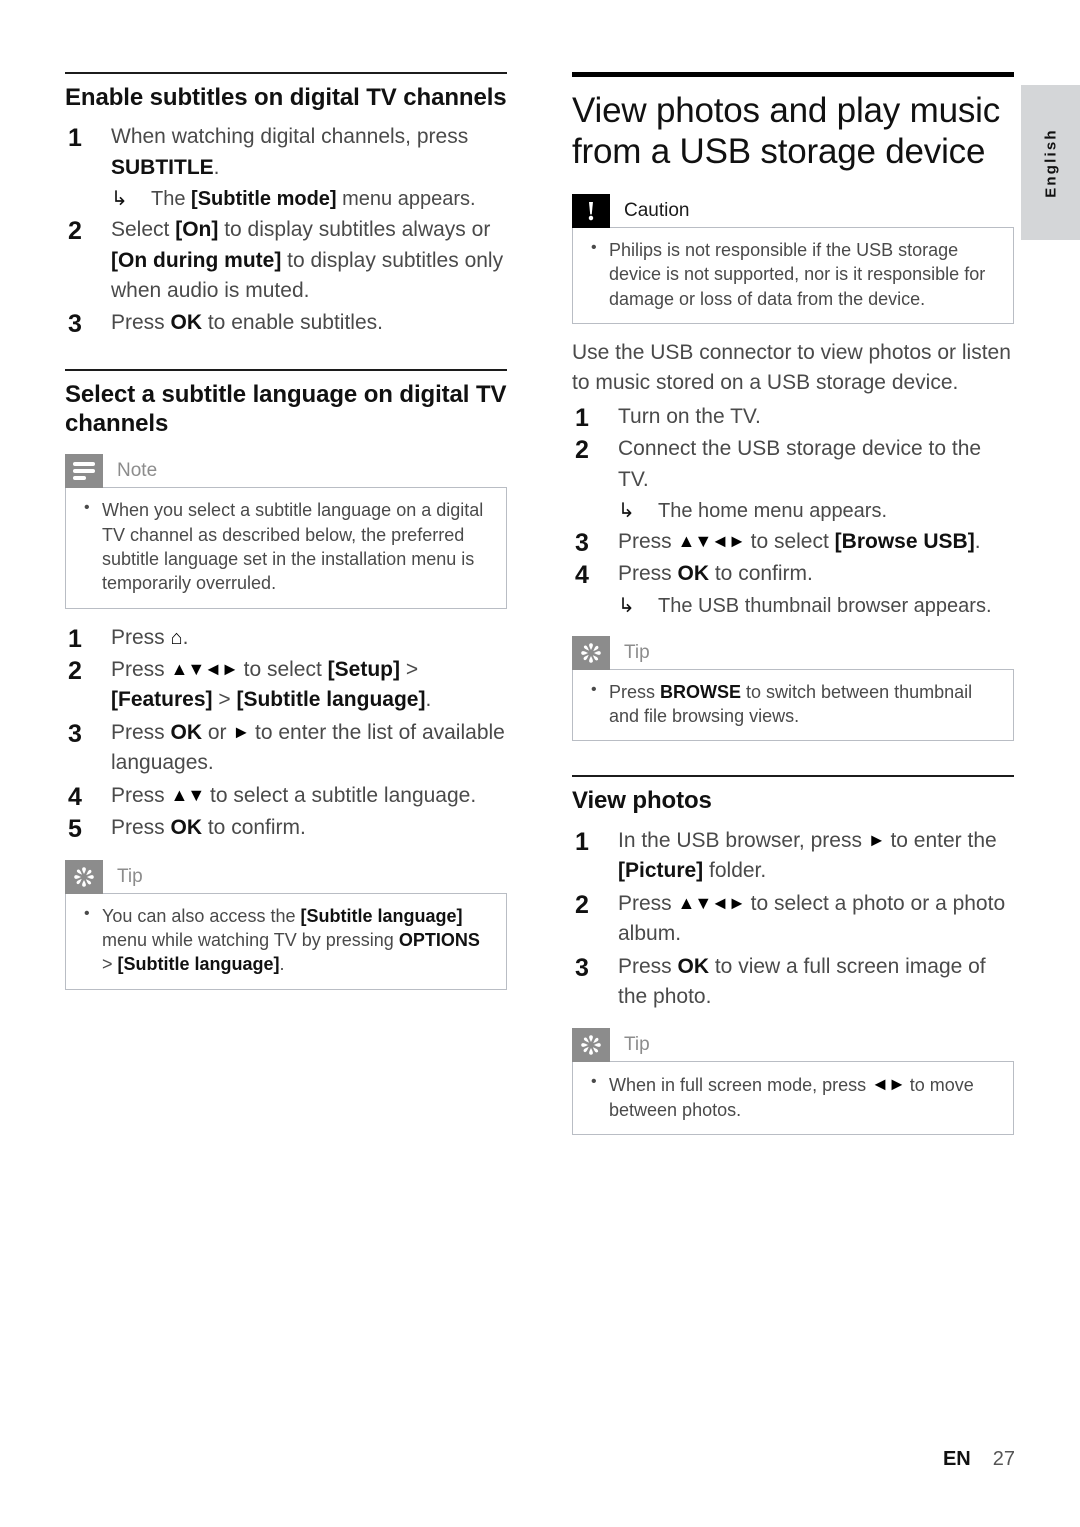  Describe the element at coordinates (735, 871) in the screenshot. I see `step-text: folder.` at that location.